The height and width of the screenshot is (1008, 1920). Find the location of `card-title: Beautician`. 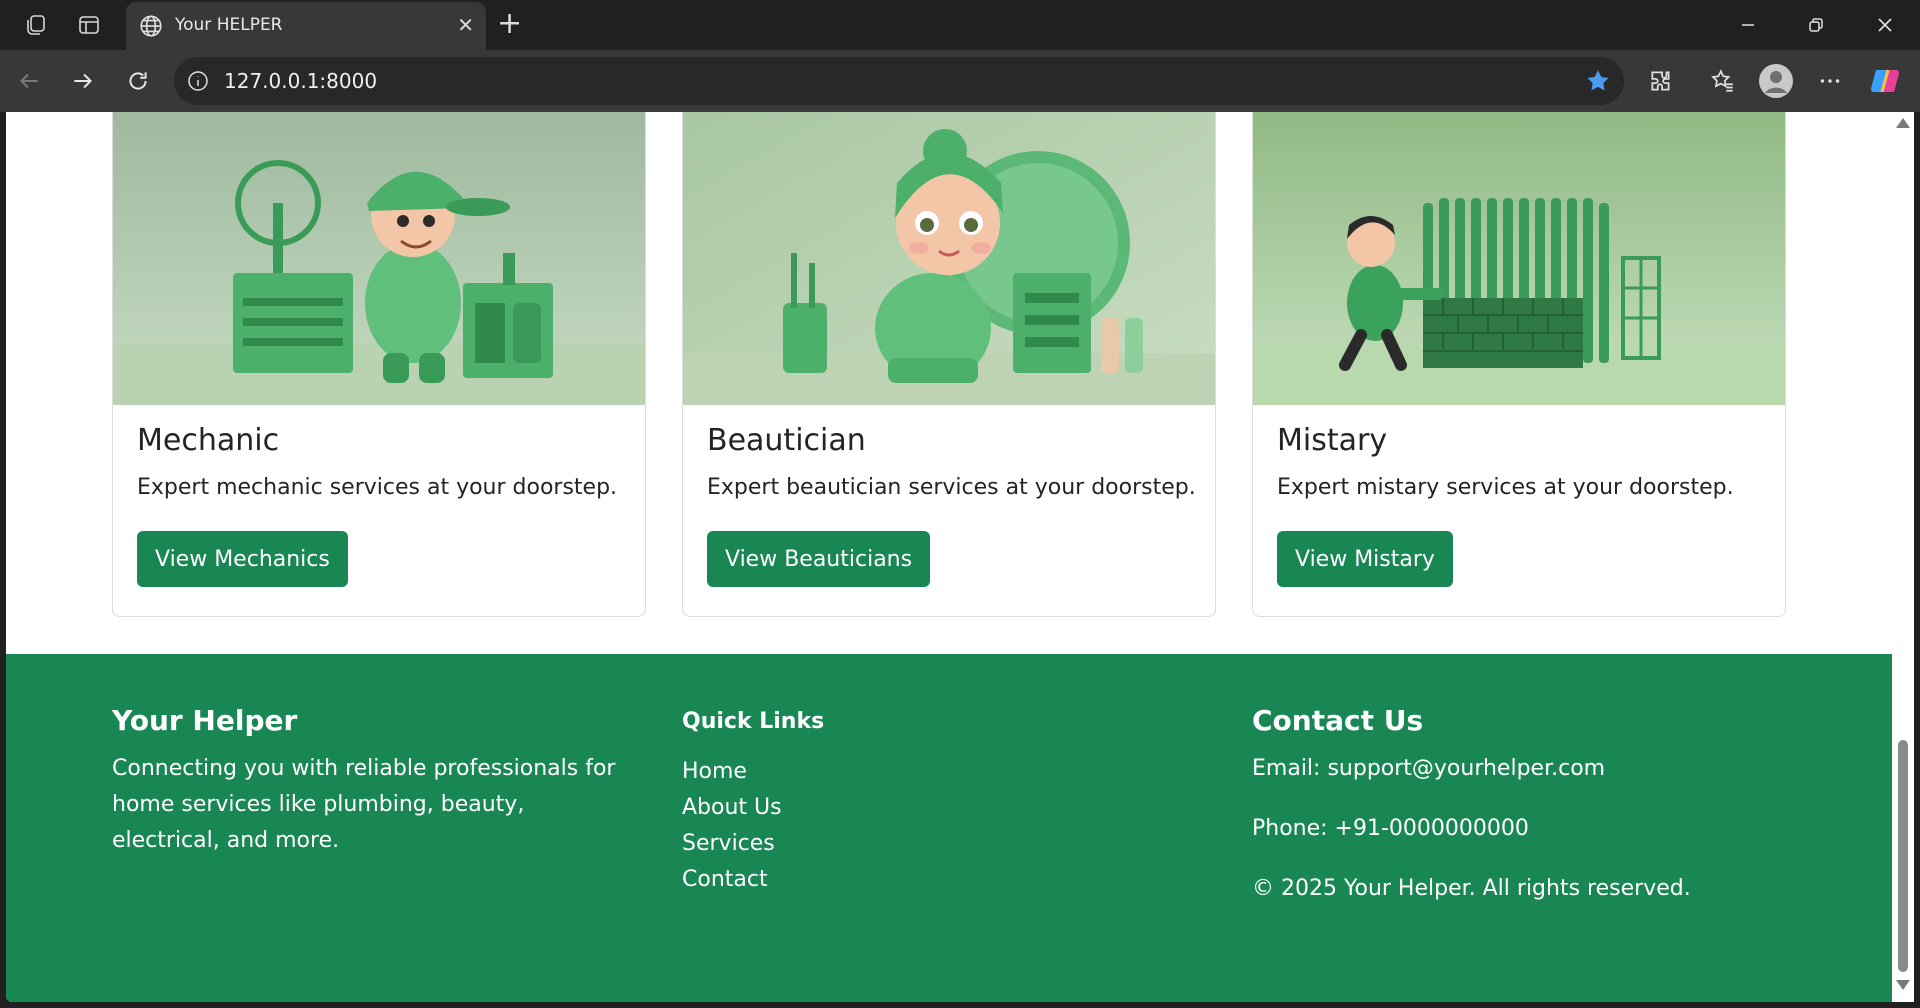

card-title: Beautician is located at coordinates (786, 440).